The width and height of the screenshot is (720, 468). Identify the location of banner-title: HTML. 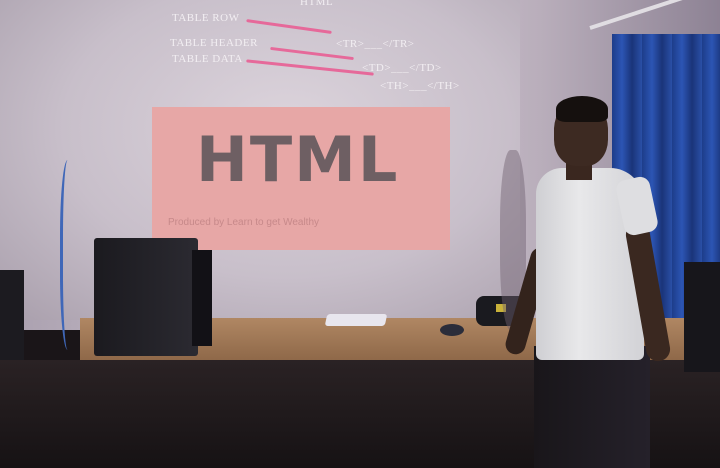
(298, 159).